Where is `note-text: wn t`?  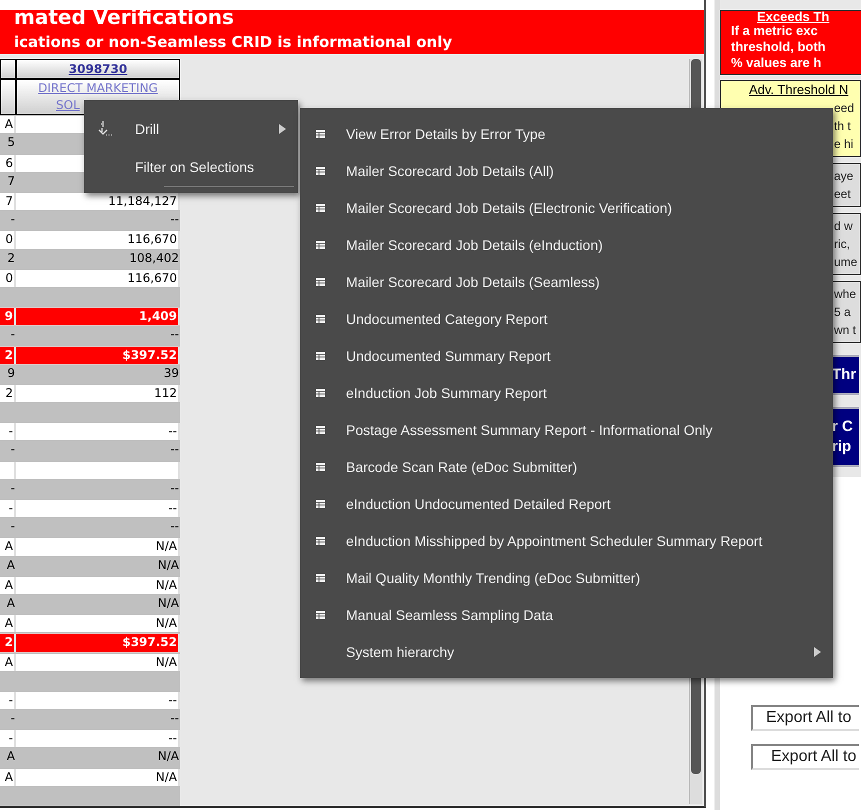
note-text: wn t is located at coordinates (845, 330).